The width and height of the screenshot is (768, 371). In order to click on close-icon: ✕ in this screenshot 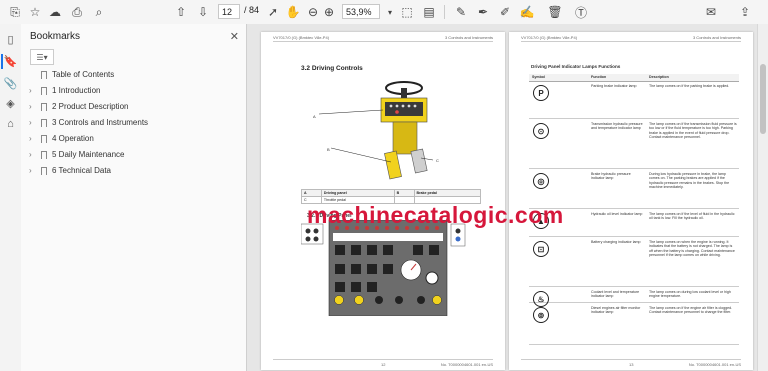, I will do `click(234, 36)`.